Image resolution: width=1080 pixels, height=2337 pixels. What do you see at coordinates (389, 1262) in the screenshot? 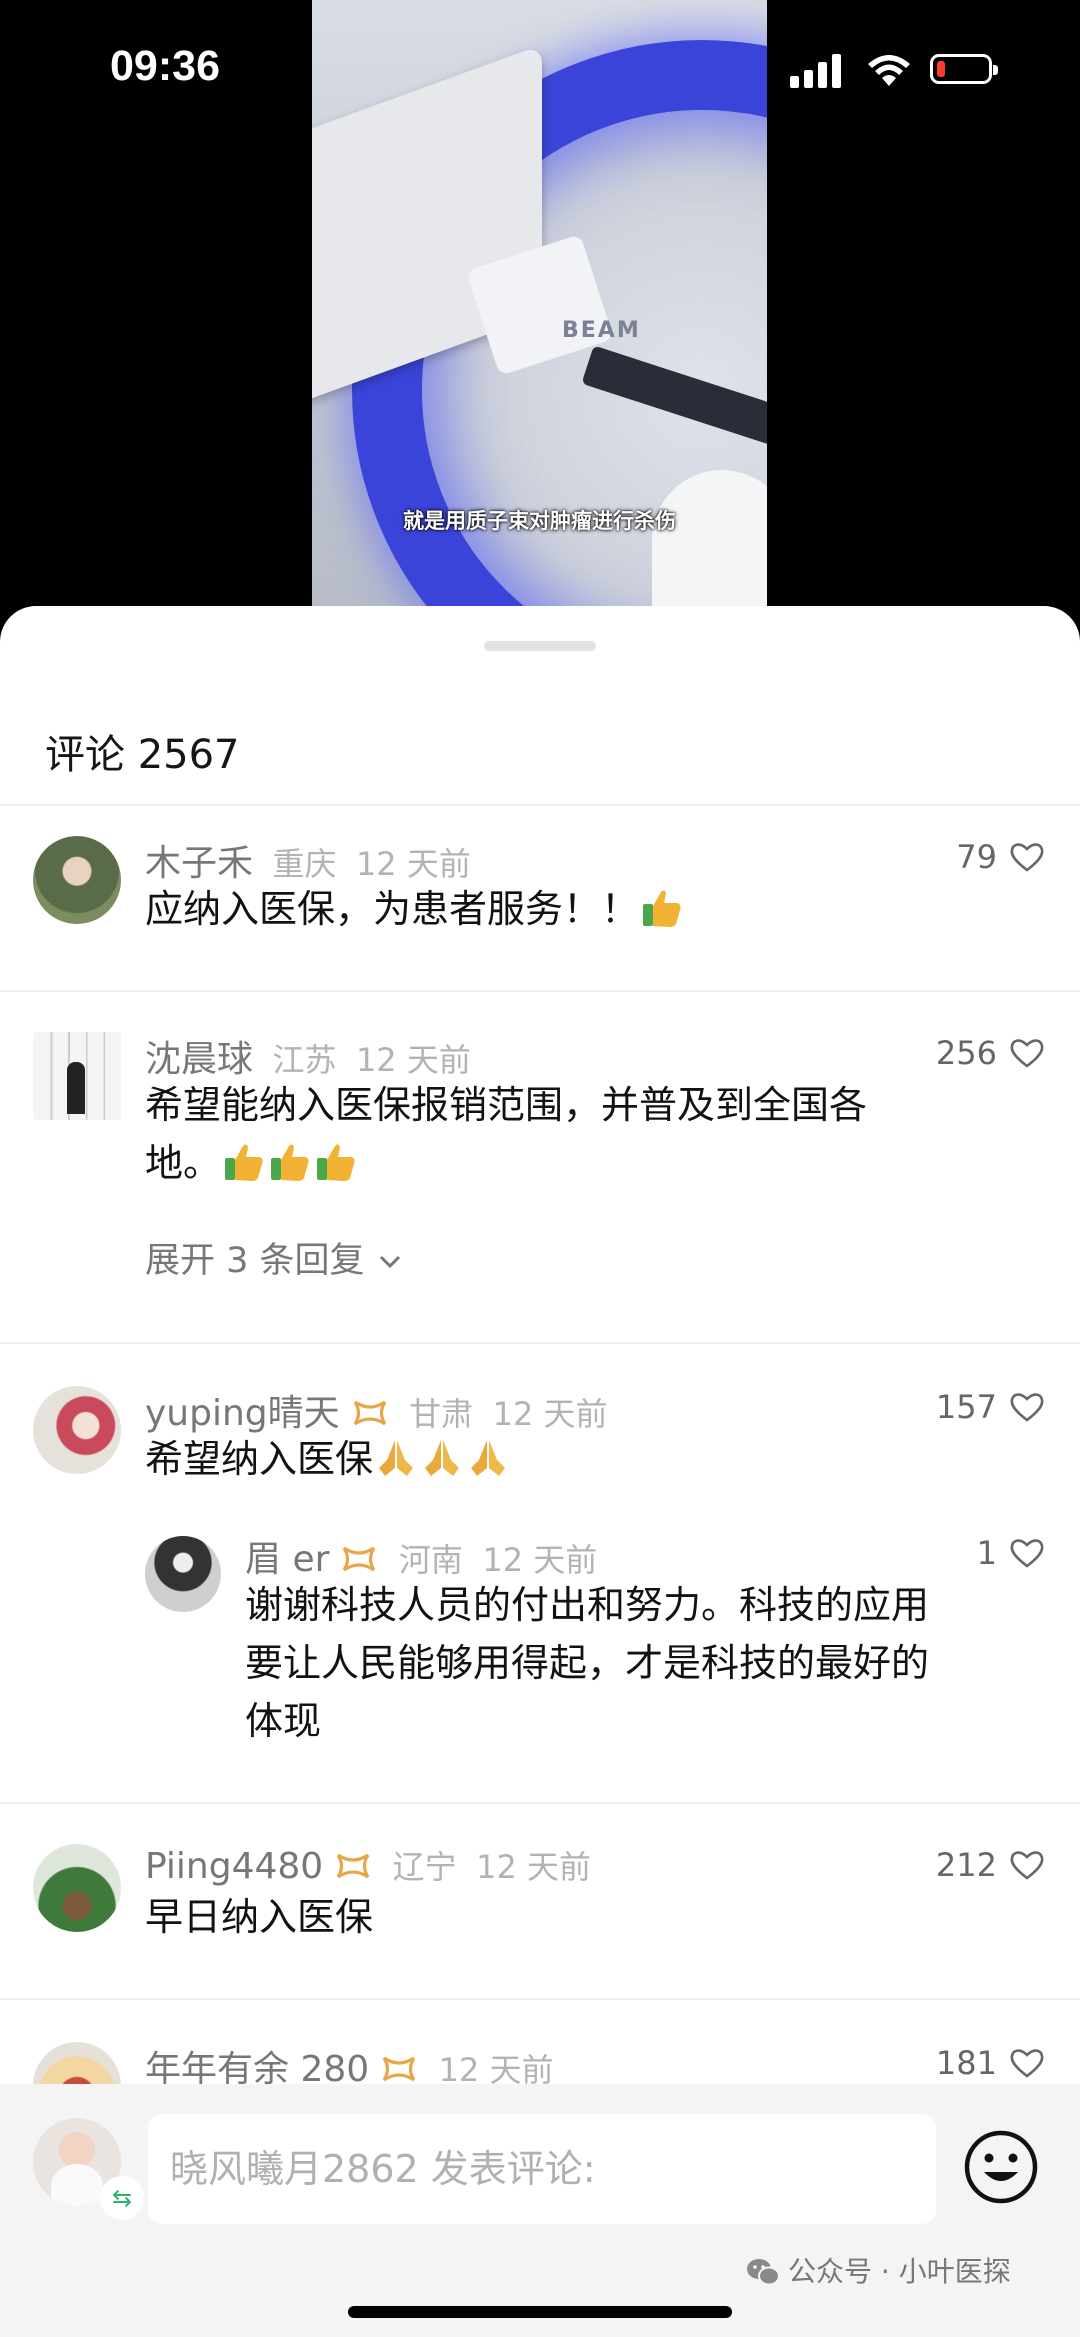
I see `chevron-down-icon` at bounding box center [389, 1262].